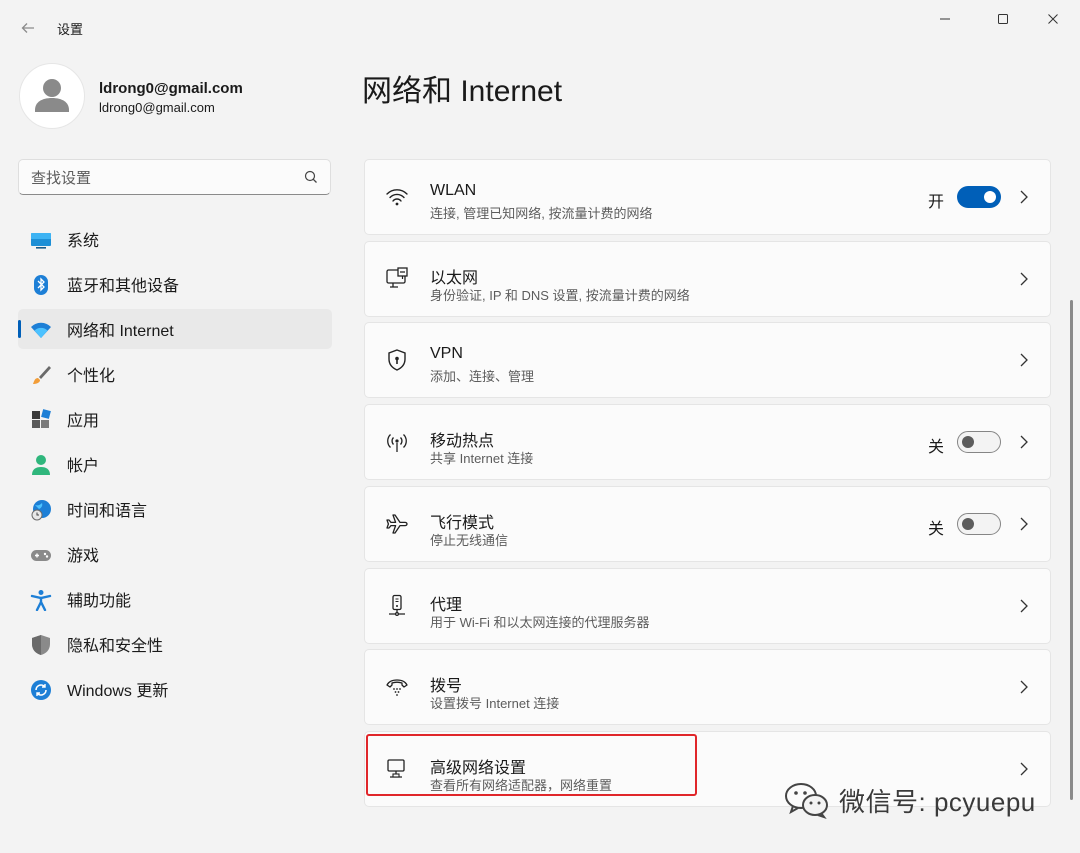 Image resolution: width=1080 pixels, height=853 pixels. Describe the element at coordinates (41, 510) in the screenshot. I see `globe-clock-icon` at that location.